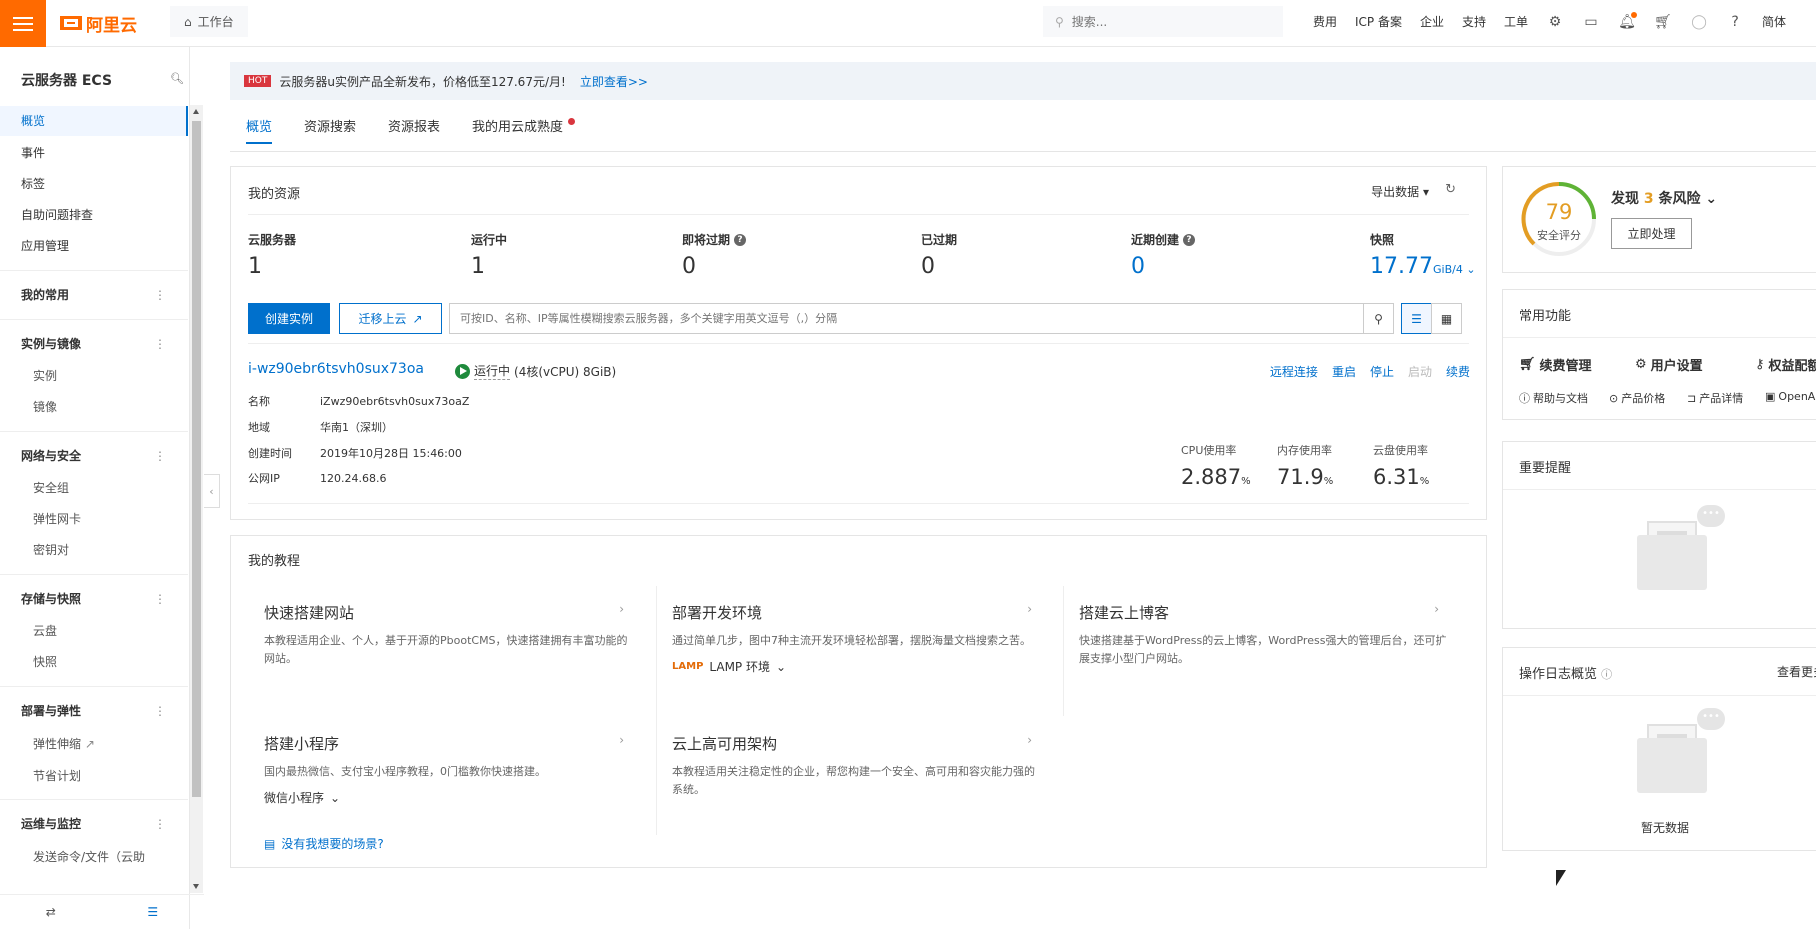 Image resolution: width=1816 pixels, height=929 pixels. I want to click on nav-link-enterprise: 企业, so click(1432, 21).